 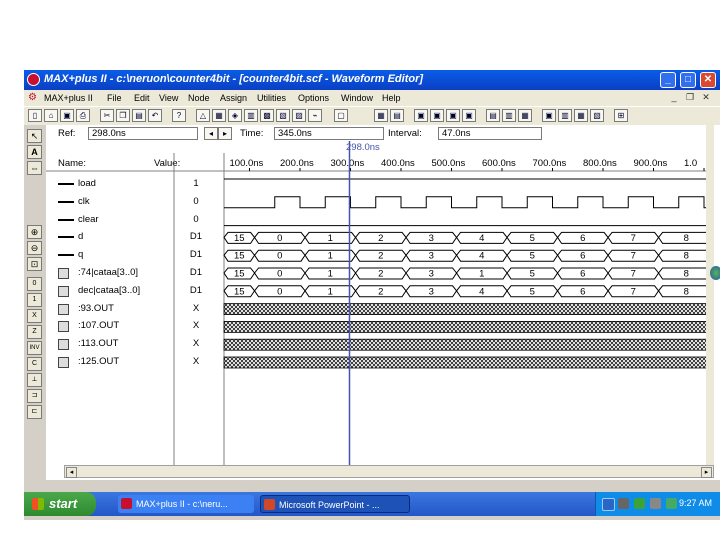 What do you see at coordinates (623, 503) in the screenshot?
I see `speaker-icon` at bounding box center [623, 503].